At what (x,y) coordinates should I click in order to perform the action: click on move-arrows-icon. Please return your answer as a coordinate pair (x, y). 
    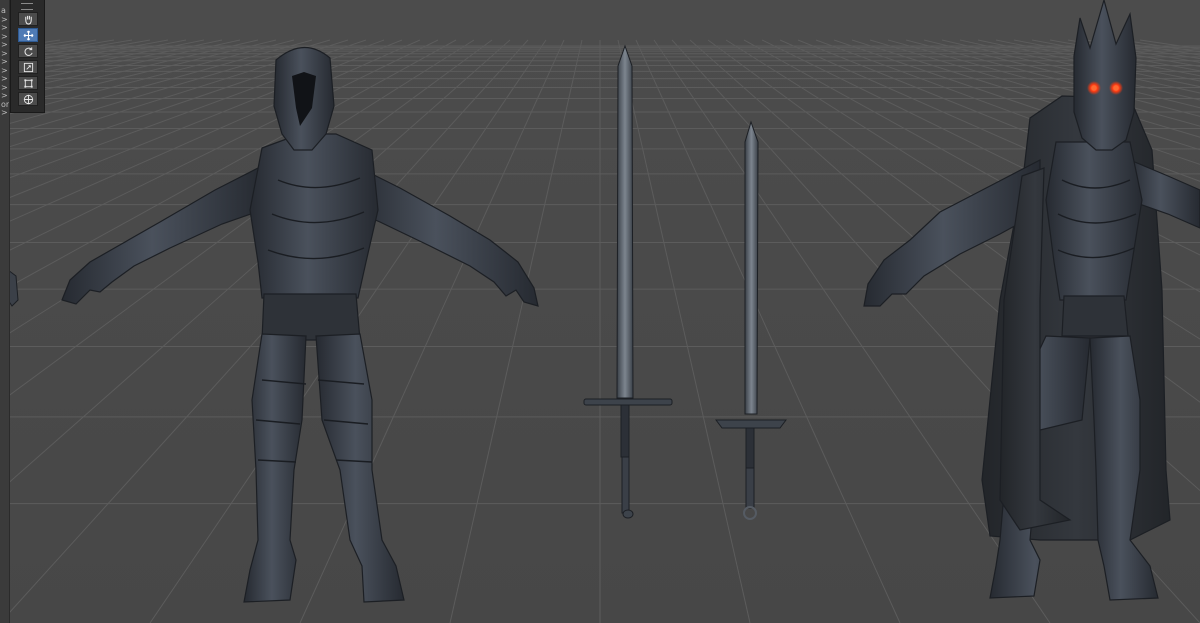
    Looking at the image, I should click on (28, 35).